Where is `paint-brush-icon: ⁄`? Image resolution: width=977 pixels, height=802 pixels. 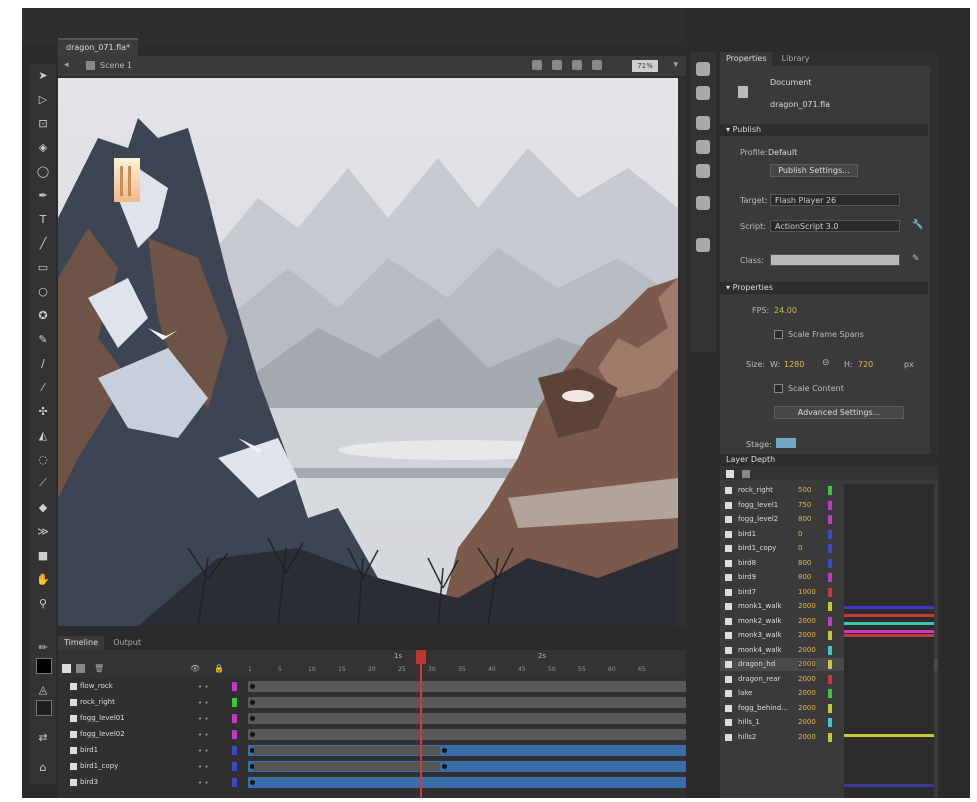 paint-brush-icon: ⁄ is located at coordinates (43, 387).